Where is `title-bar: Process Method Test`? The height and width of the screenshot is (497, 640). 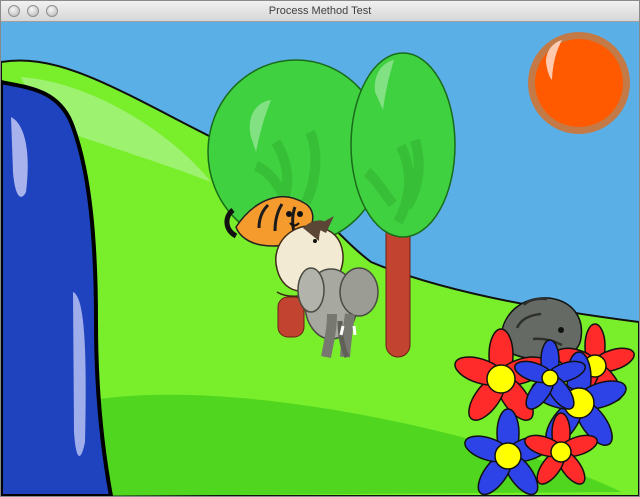
title-bar: Process Method Test is located at coordinates (320, 11).